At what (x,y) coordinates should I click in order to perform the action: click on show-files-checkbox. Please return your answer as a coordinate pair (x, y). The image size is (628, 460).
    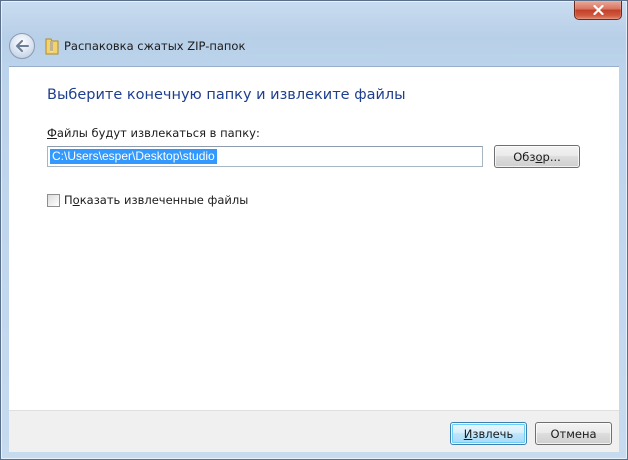
    Looking at the image, I should click on (53, 200).